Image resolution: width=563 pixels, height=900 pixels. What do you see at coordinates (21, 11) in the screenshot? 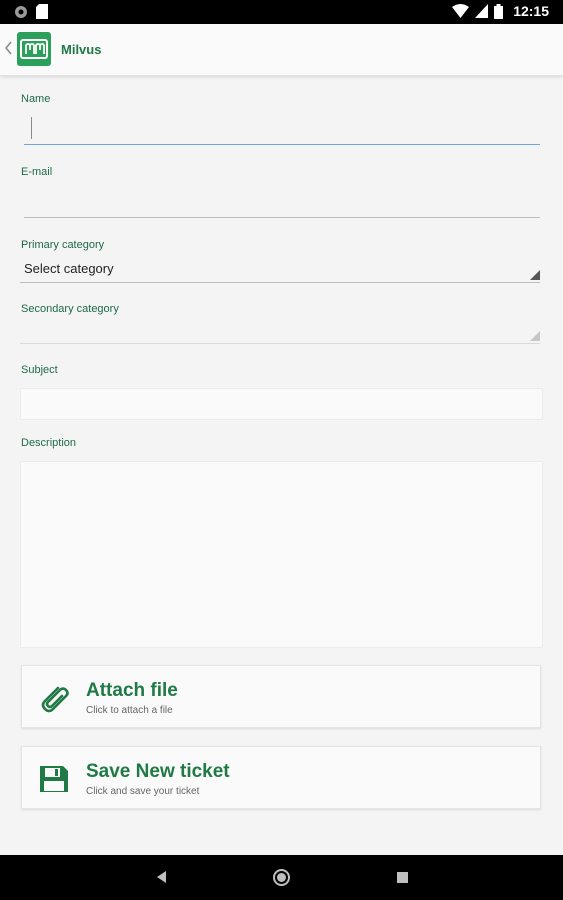
I see `circle-notification-icon` at bounding box center [21, 11].